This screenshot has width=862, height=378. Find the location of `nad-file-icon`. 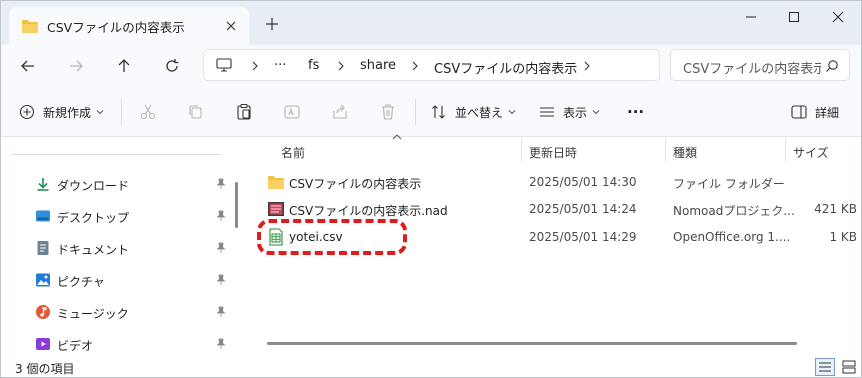

nad-file-icon is located at coordinates (276, 209).